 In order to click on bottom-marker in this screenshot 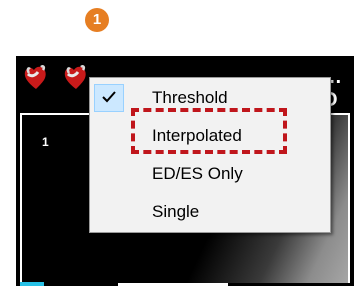, I will do `click(32, 284)`.